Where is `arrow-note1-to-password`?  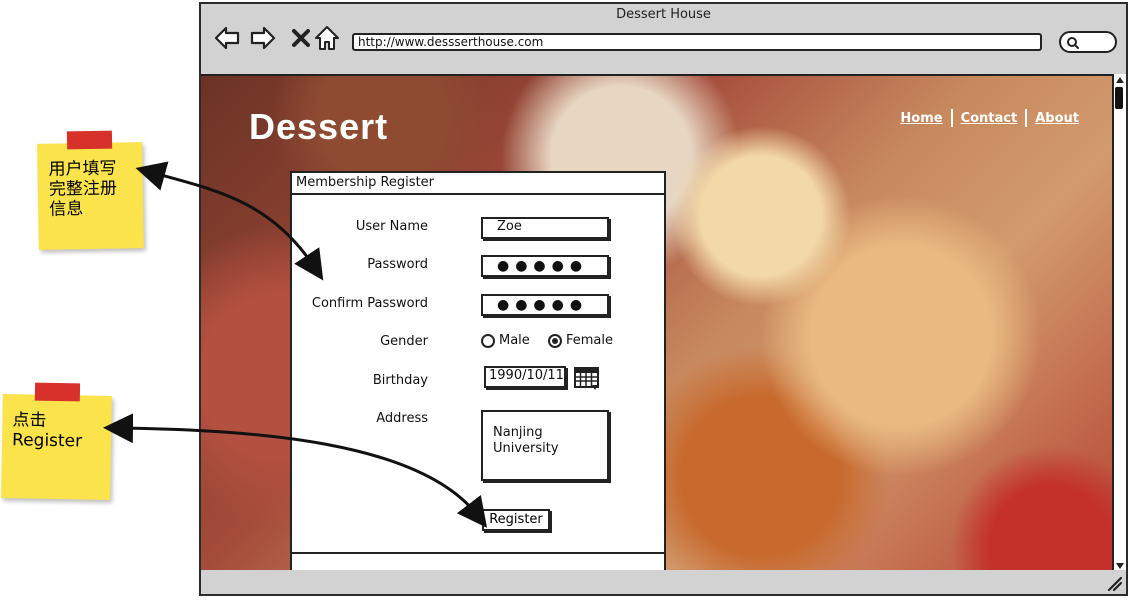
arrow-note1-to-password is located at coordinates (229, 221).